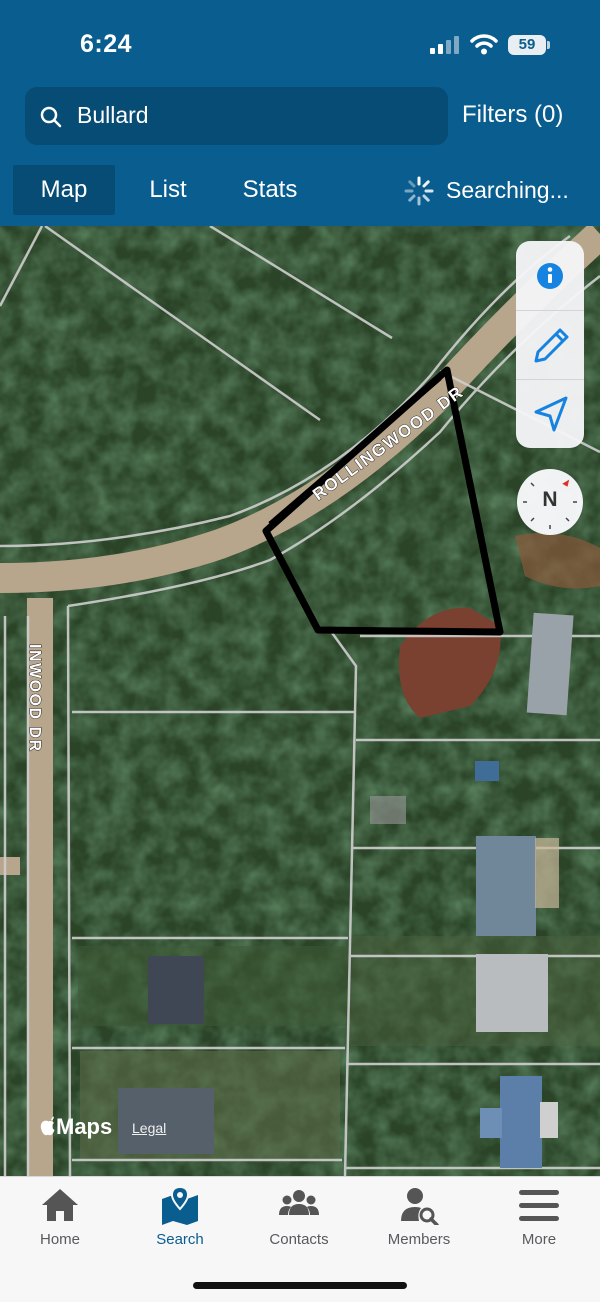  I want to click on location-arrow-icon, so click(551, 414).